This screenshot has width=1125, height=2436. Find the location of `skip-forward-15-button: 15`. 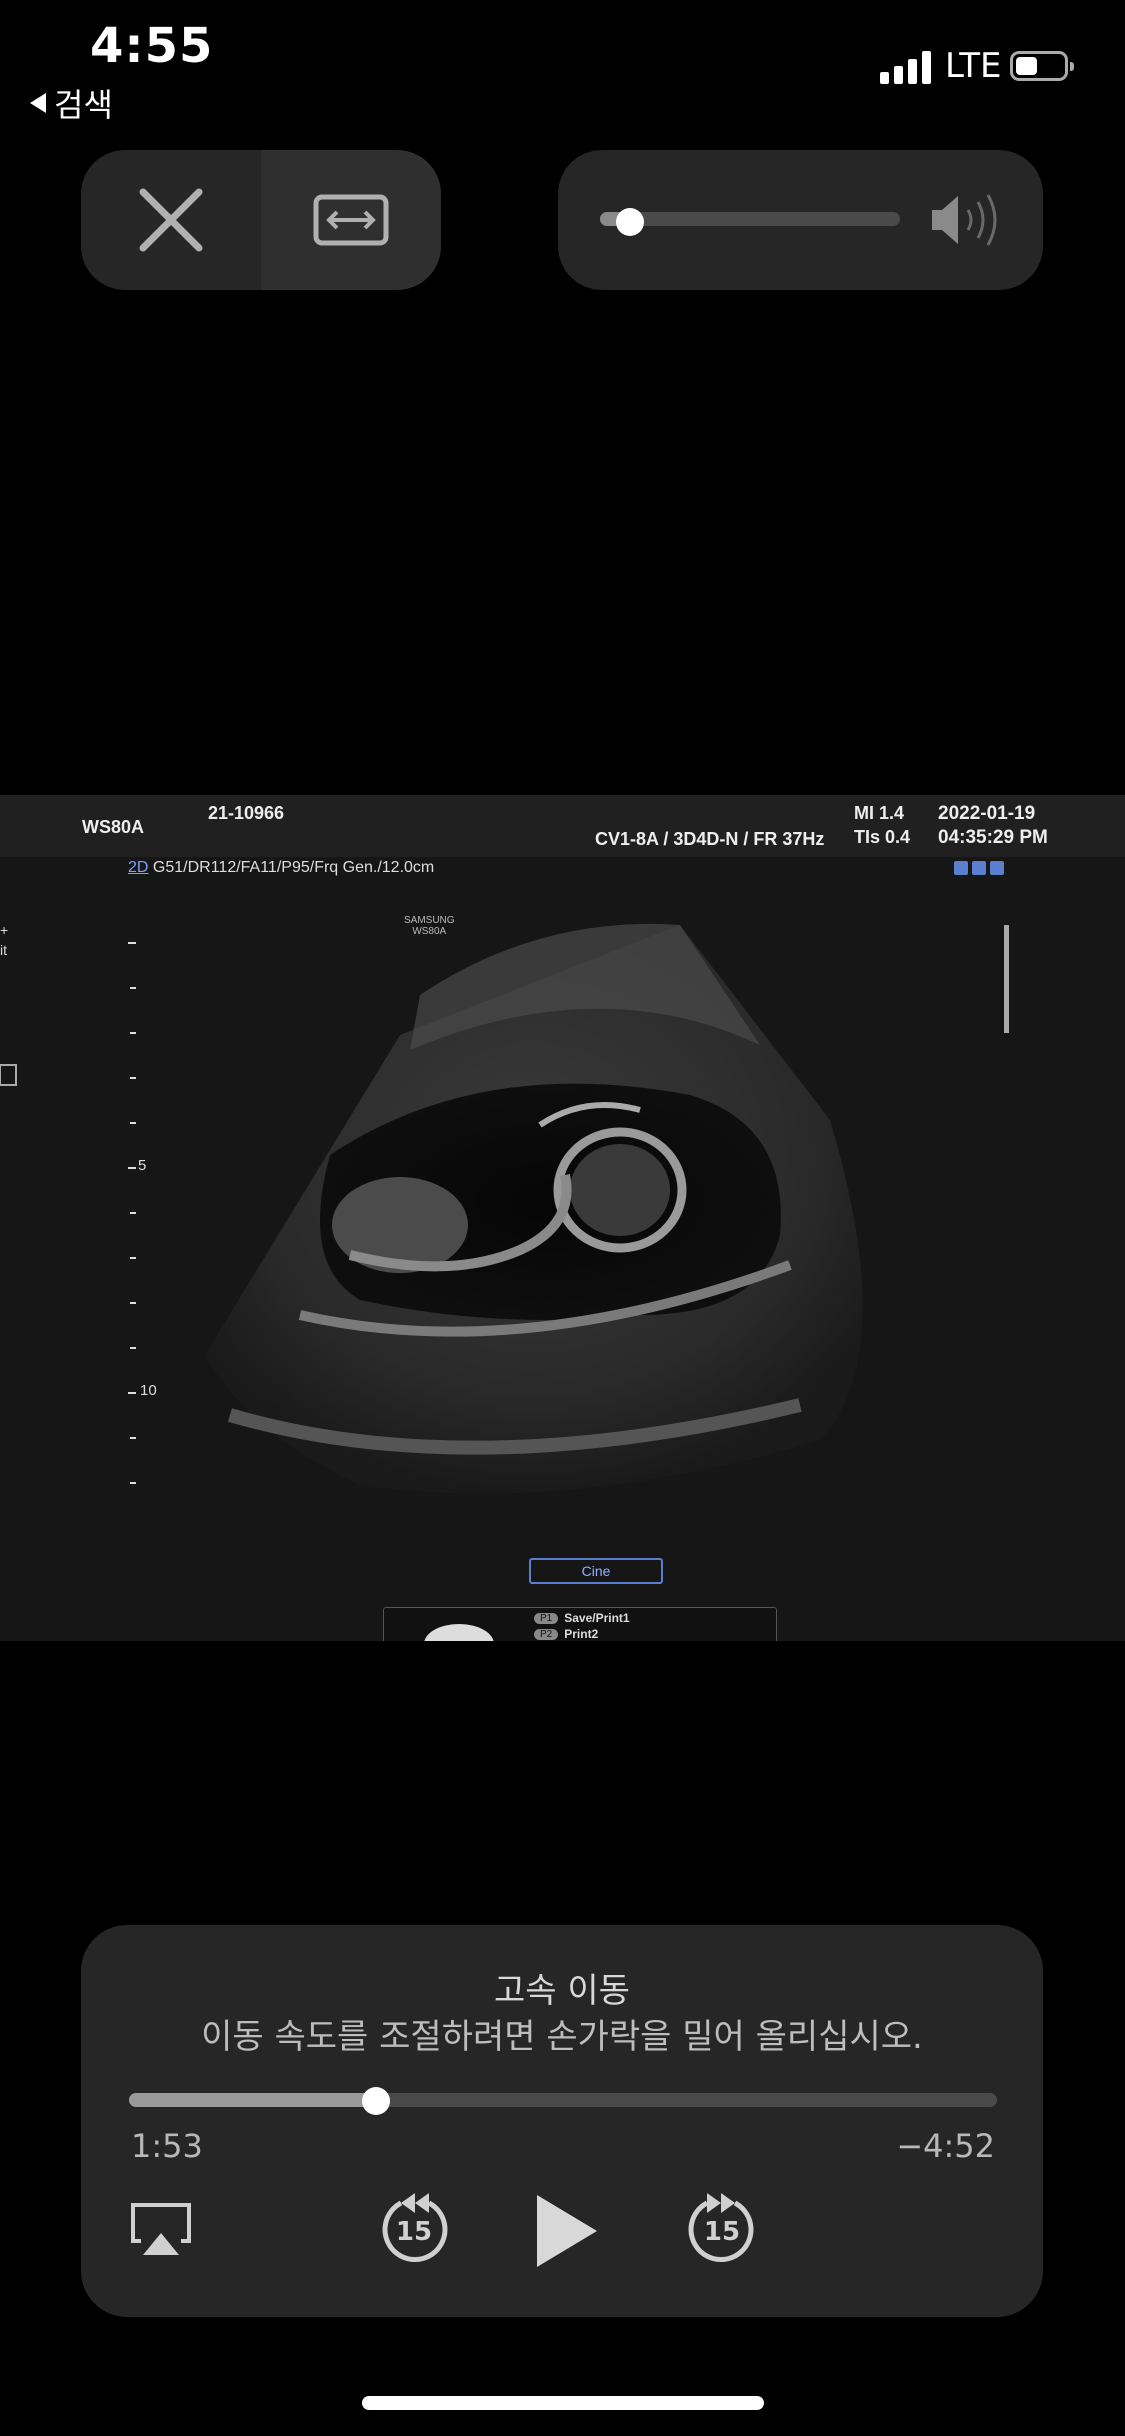

skip-forward-15-button: 15 is located at coordinates (722, 2230).